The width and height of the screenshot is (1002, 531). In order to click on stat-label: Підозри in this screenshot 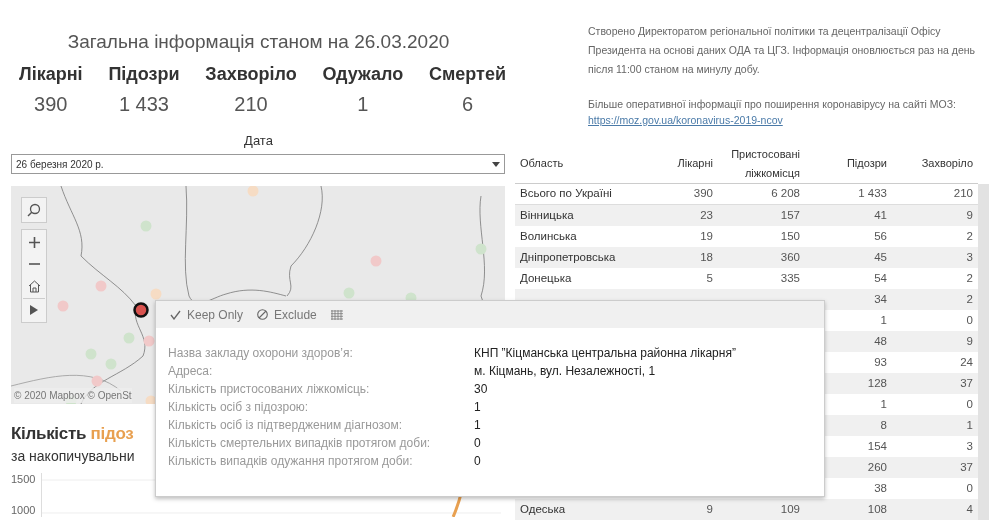, I will do `click(144, 74)`.